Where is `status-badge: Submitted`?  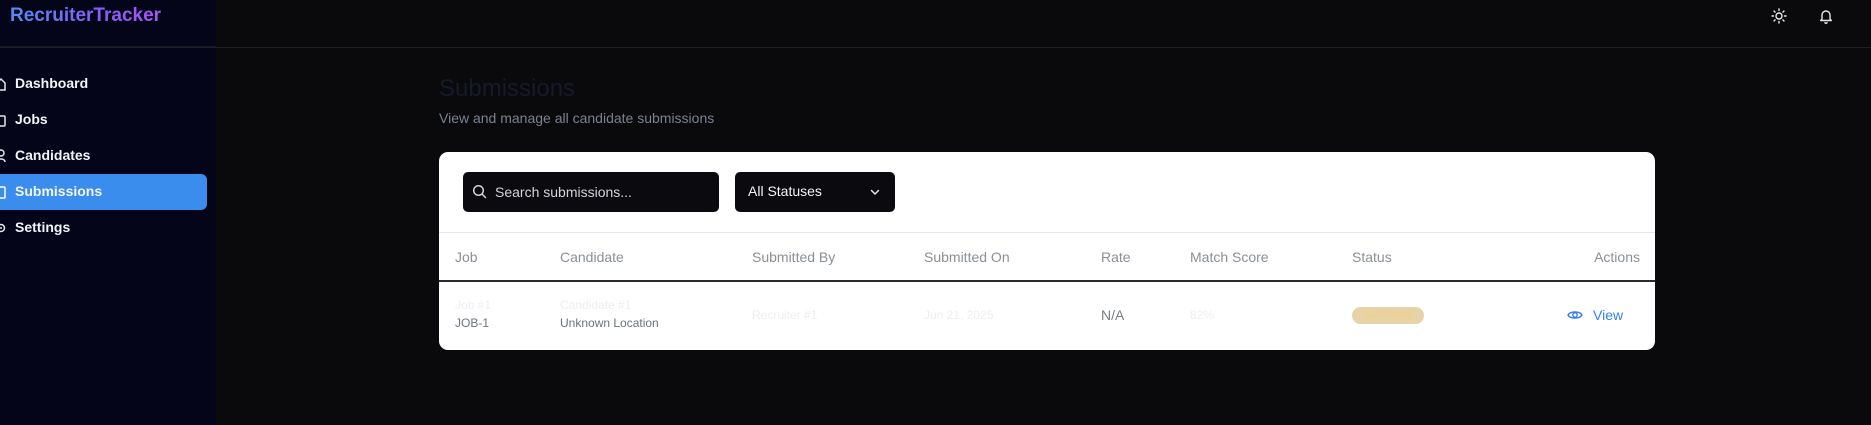
status-badge: Submitted is located at coordinates (1388, 315).